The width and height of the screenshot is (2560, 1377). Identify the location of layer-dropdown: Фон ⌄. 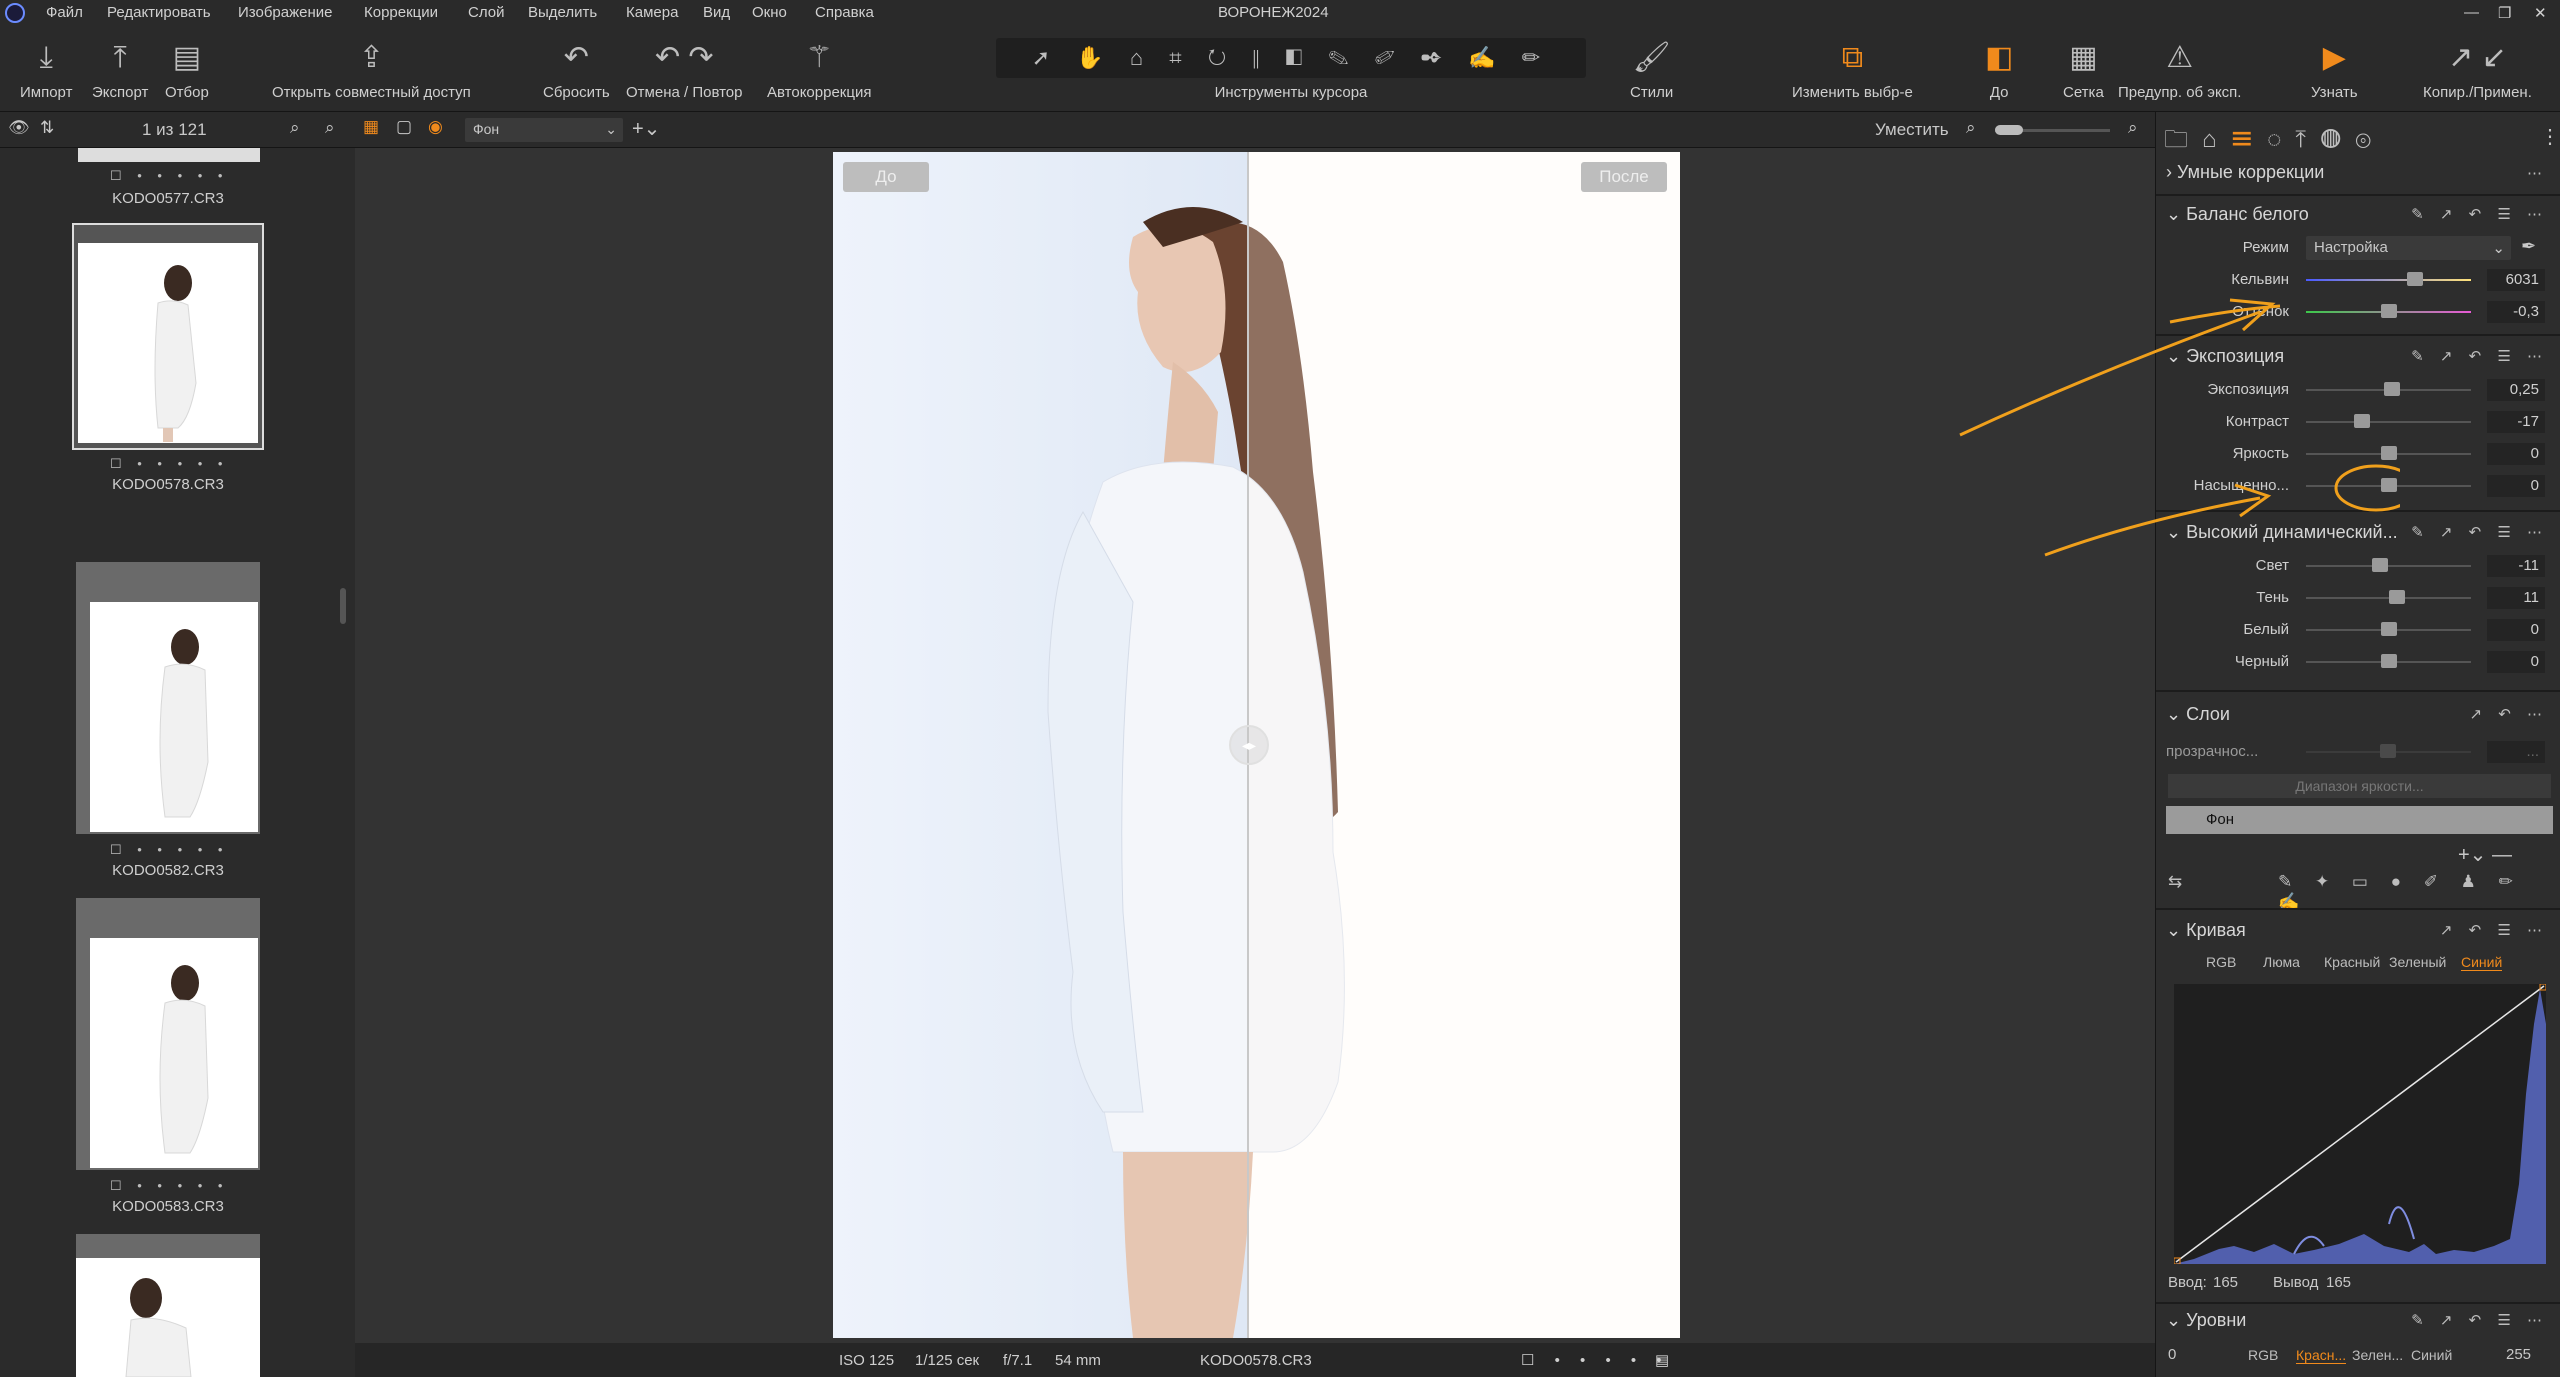
(544, 130).